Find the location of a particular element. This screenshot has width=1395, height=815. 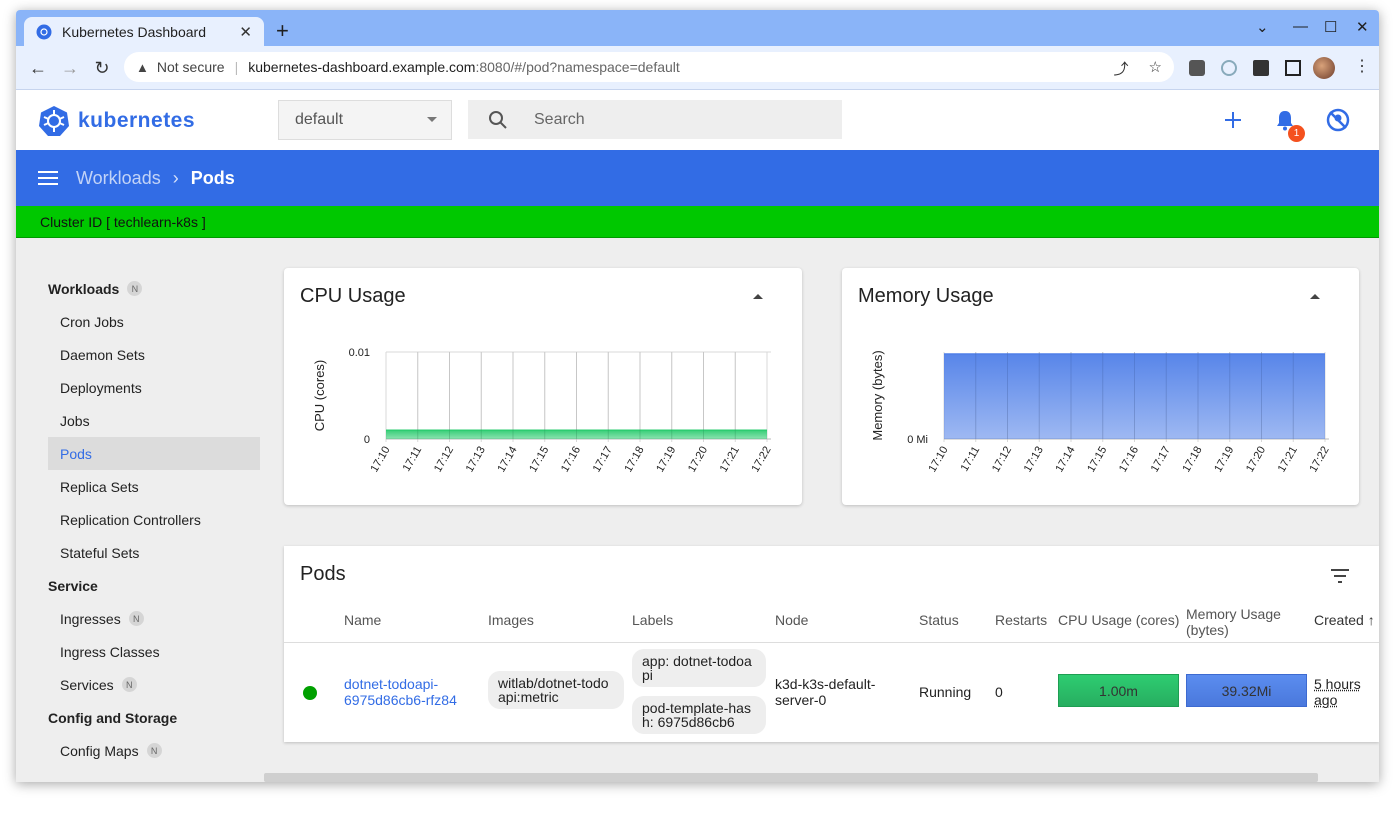

sidebar-item-ingresses: Ingresses N is located at coordinates (154, 618).